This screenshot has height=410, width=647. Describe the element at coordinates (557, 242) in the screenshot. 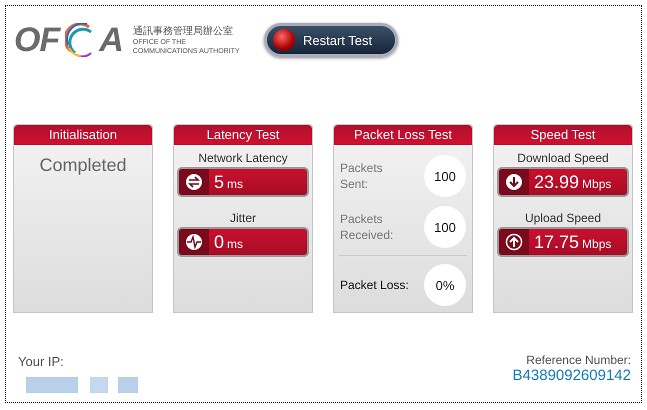

I see `result-value: 17.75` at that location.